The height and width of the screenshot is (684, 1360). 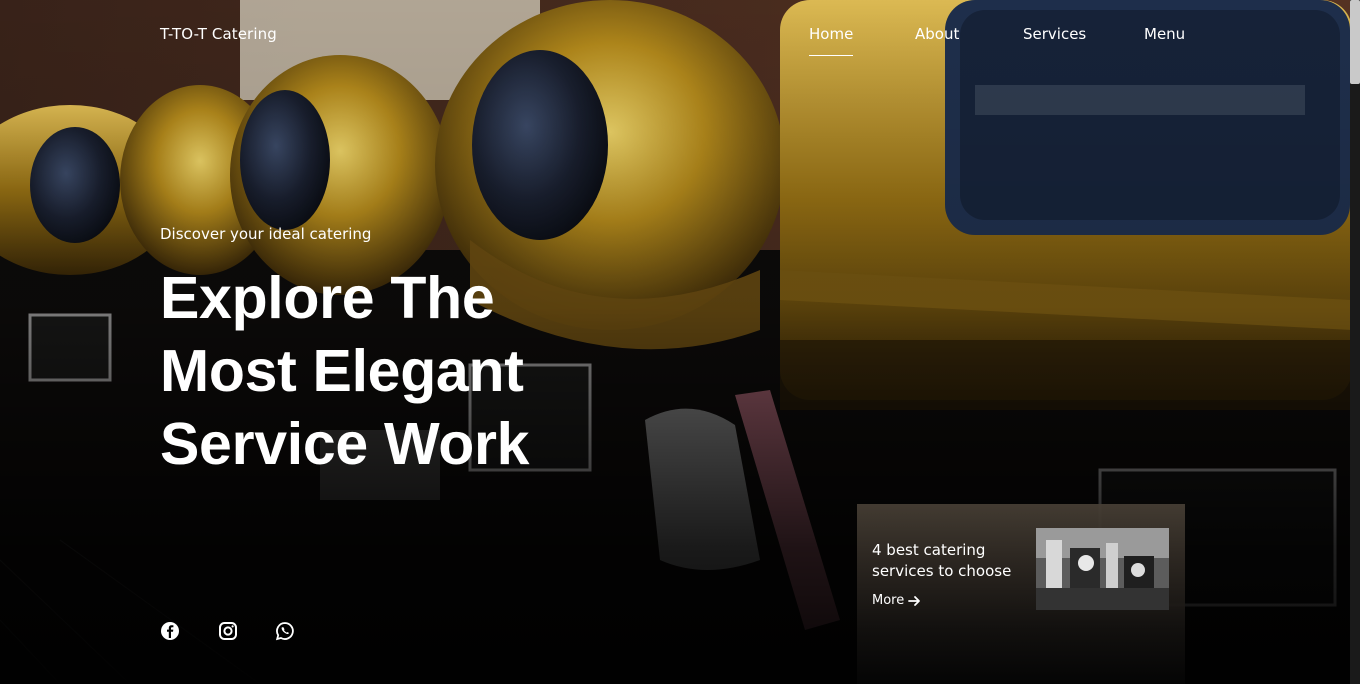 I want to click on instagram-icon, so click(x=228, y=631).